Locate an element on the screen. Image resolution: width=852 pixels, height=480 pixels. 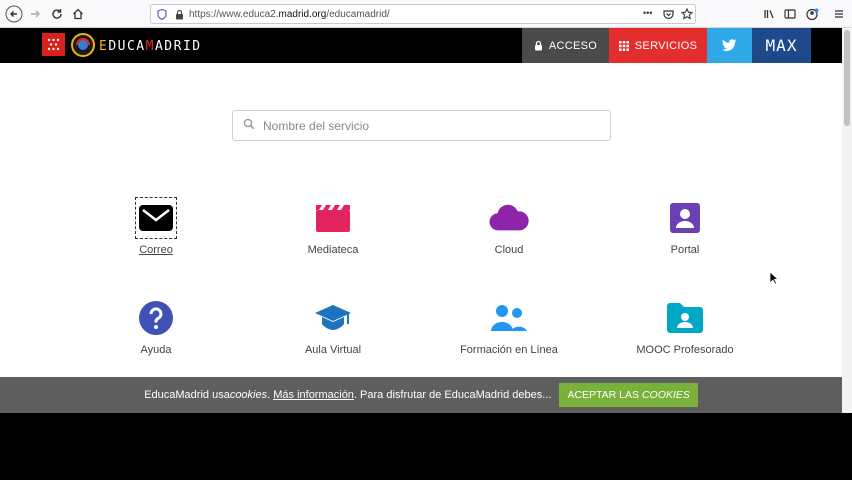
accept-label-cookies: COOKIES is located at coordinates (665, 395).